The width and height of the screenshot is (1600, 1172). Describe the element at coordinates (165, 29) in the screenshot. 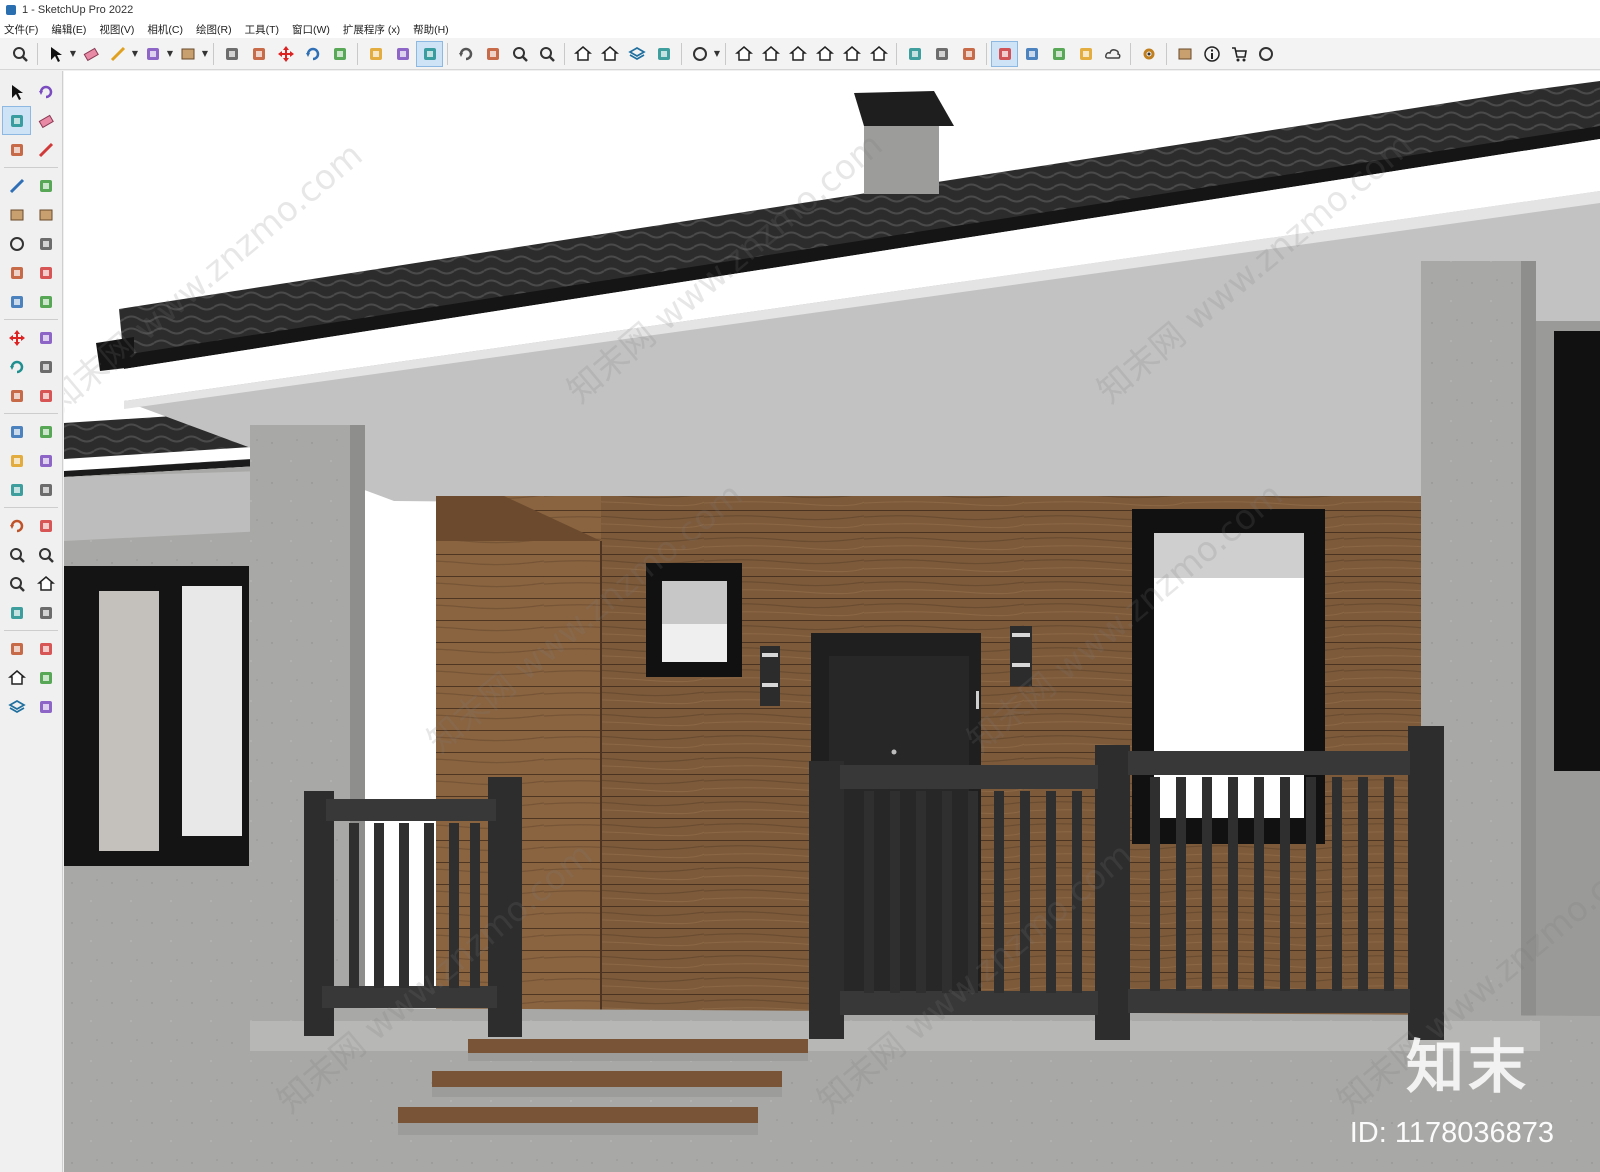

I see `menu-camera: 相机(C)` at that location.